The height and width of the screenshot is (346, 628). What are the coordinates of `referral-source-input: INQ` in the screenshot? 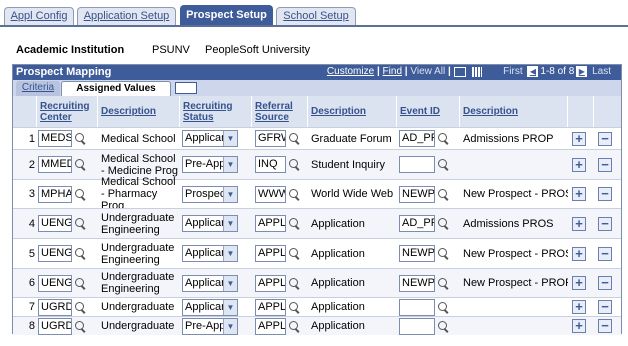 It's located at (270, 164).